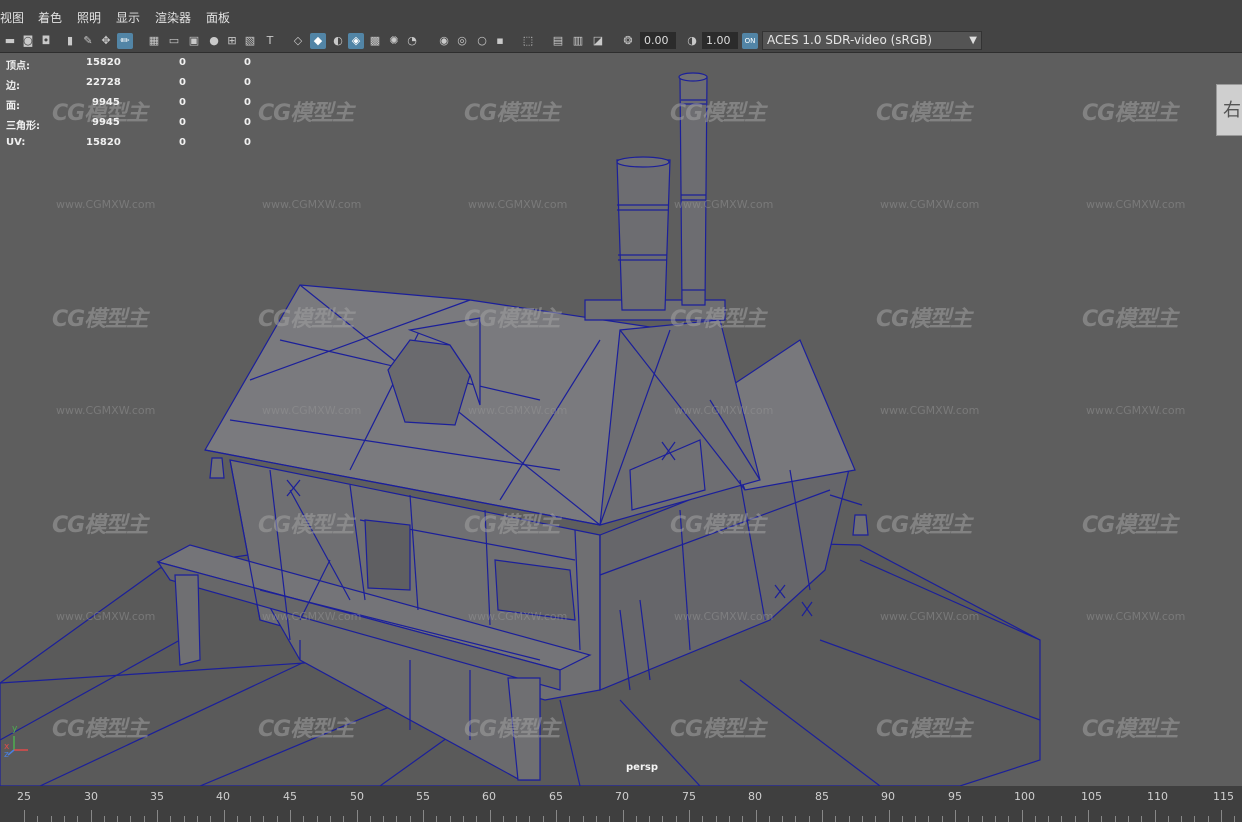 The width and height of the screenshot is (1242, 822). What do you see at coordinates (46, 41) in the screenshot?
I see `bookmark-icon: ◘` at bounding box center [46, 41].